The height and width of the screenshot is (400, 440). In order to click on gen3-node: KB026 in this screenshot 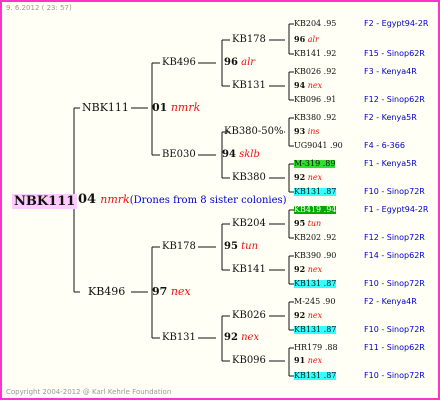, I will do `click(249, 315)`.